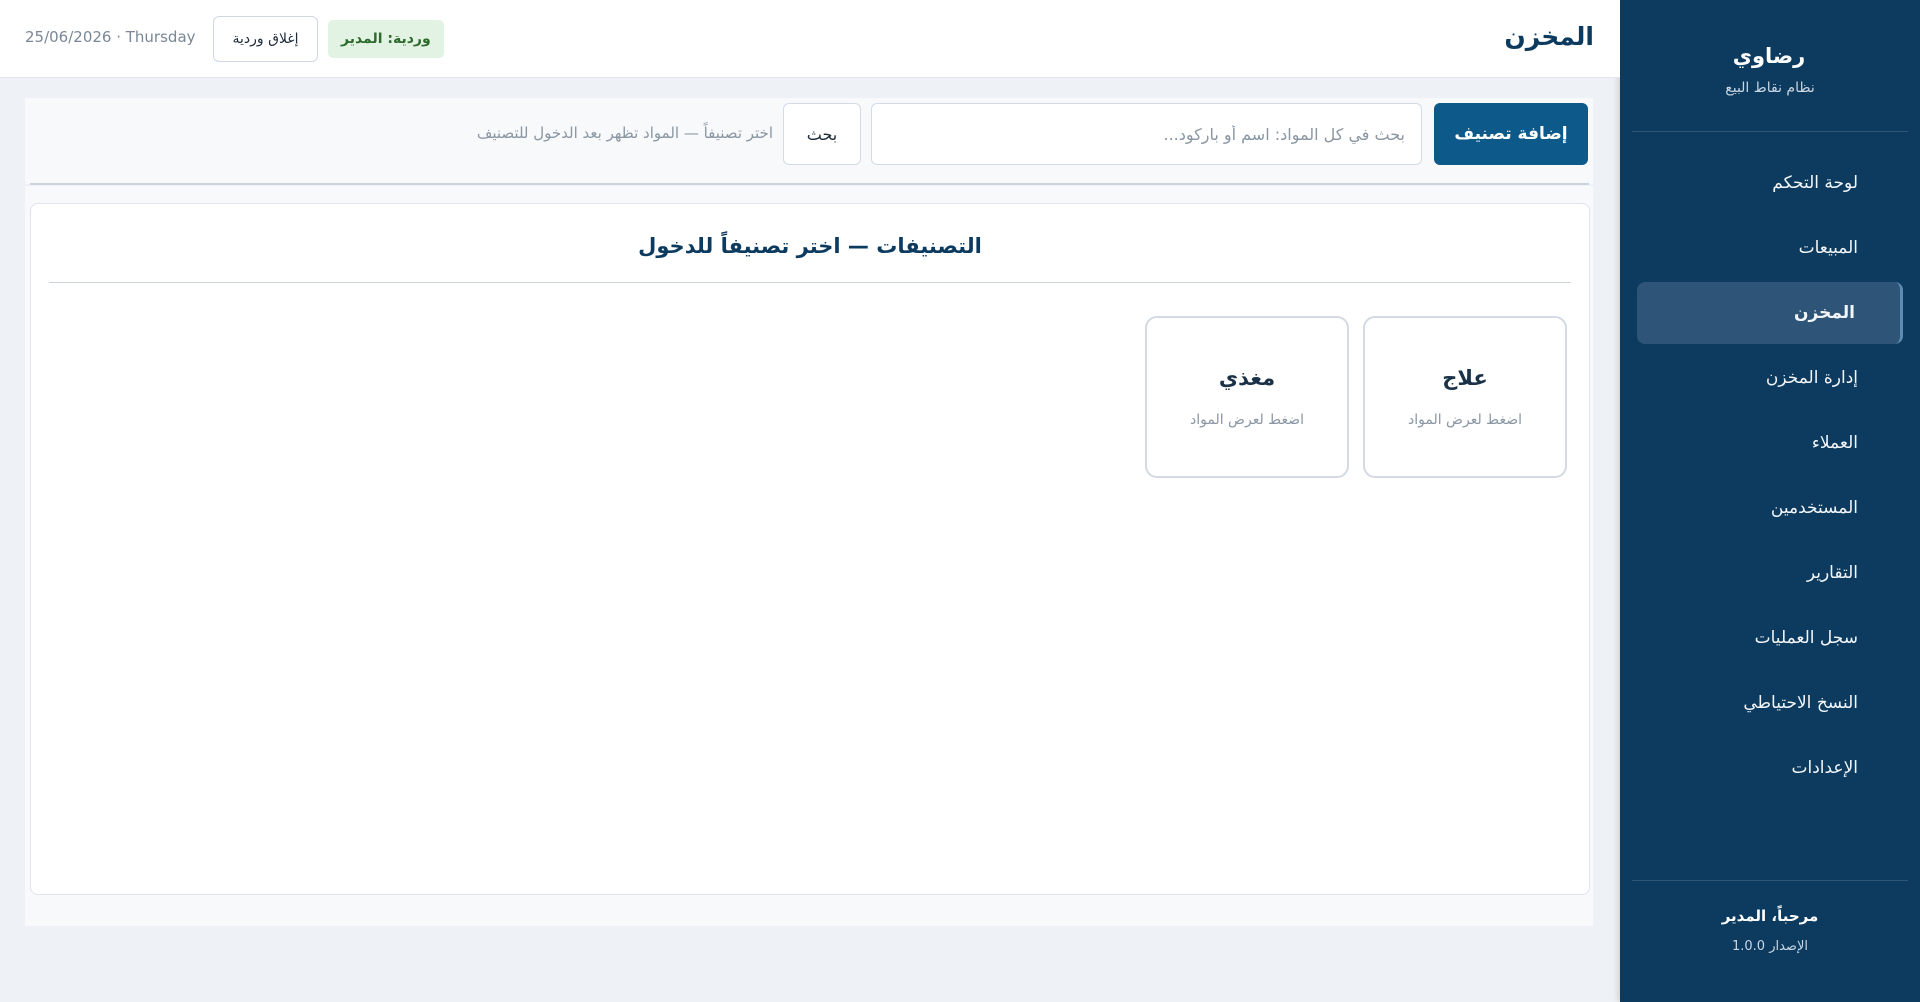 Image resolution: width=1920 pixels, height=1002 pixels. I want to click on brand-subtitle: نظام نقاط البيع, so click(1770, 88).